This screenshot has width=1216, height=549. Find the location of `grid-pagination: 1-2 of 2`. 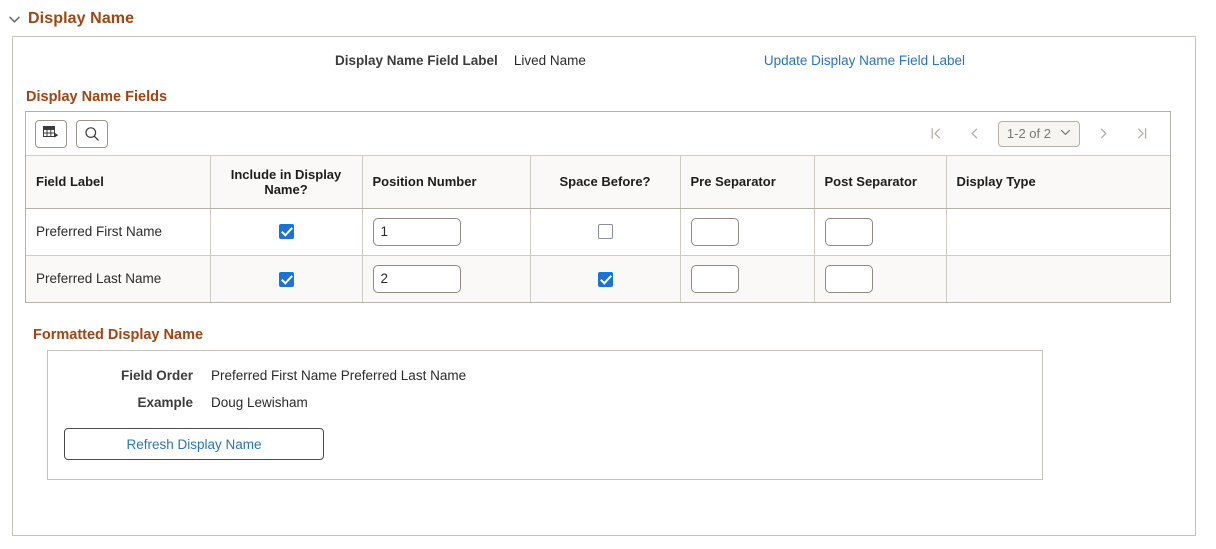

grid-pagination: 1-2 of 2 is located at coordinates (1039, 133).